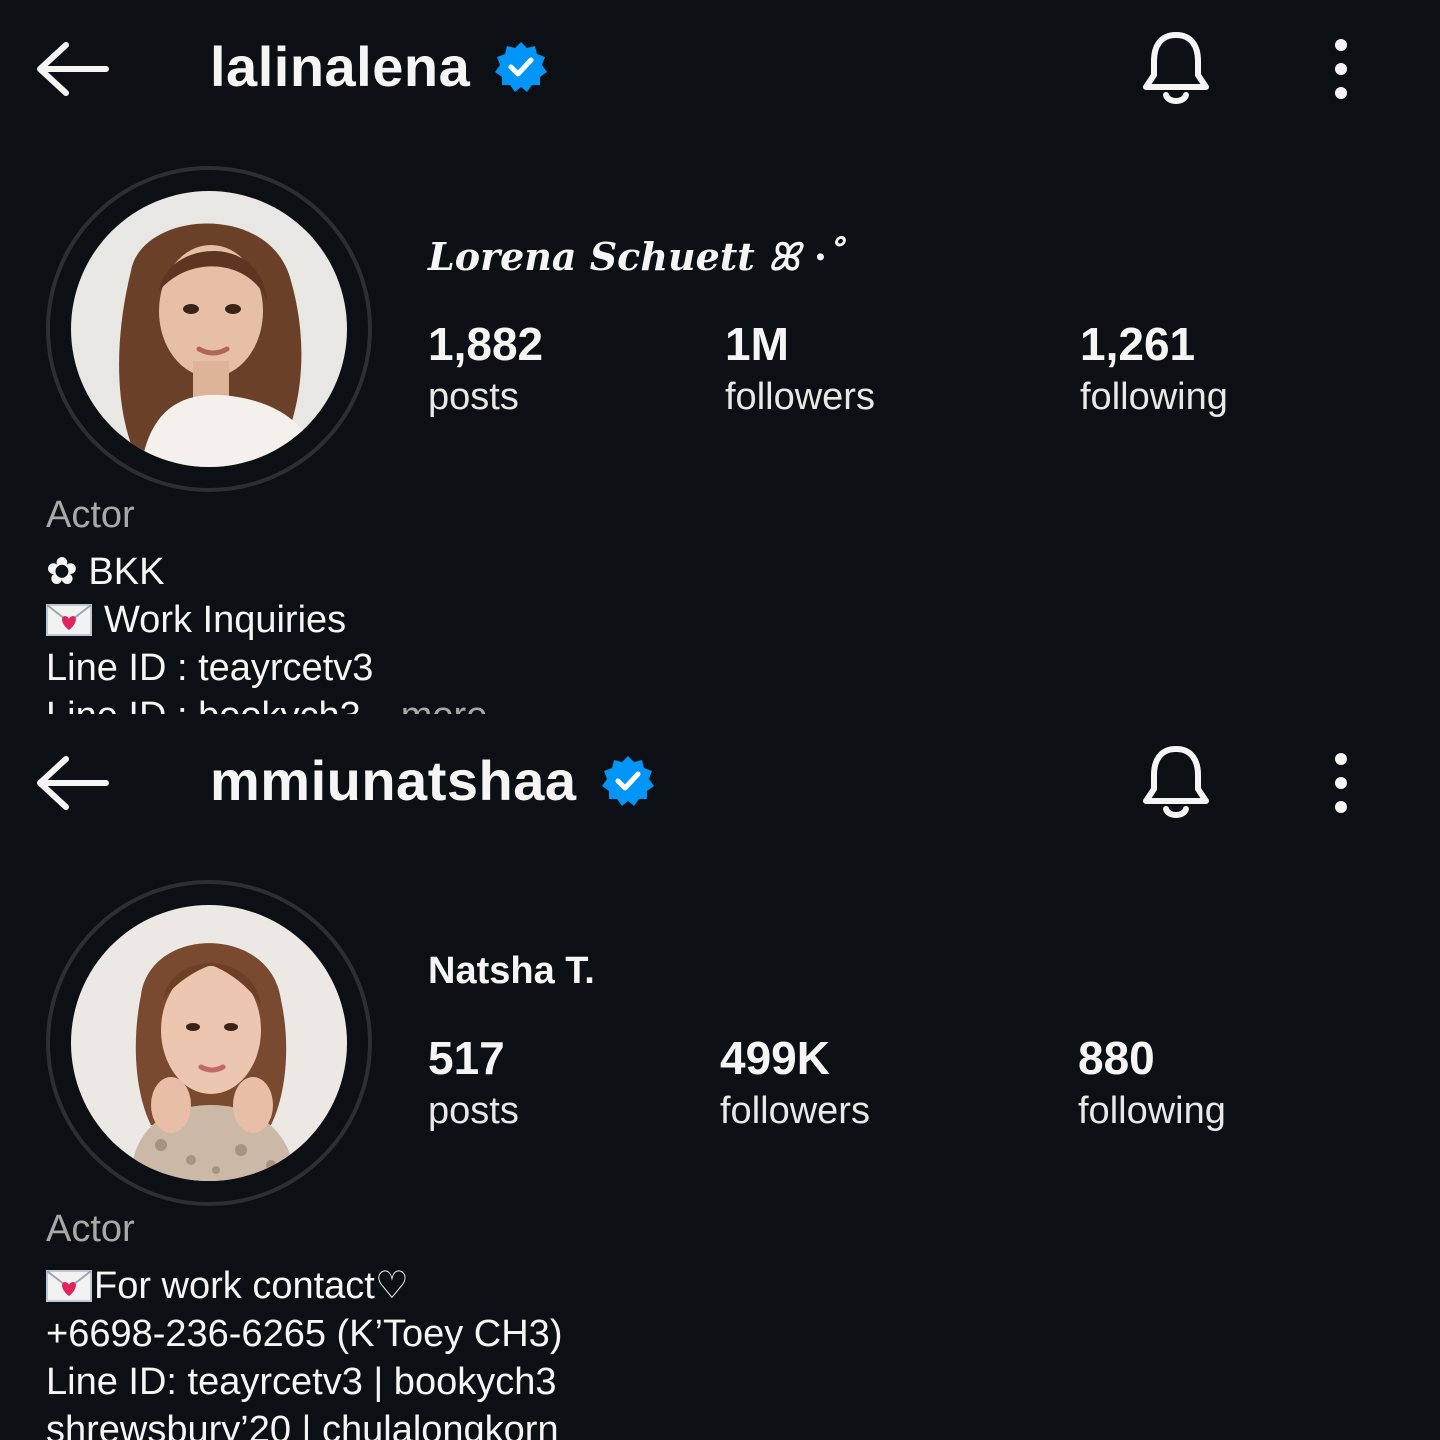 The image size is (1440, 1440). What do you see at coordinates (511, 971) in the screenshot?
I see `display-name: Natsha T.` at bounding box center [511, 971].